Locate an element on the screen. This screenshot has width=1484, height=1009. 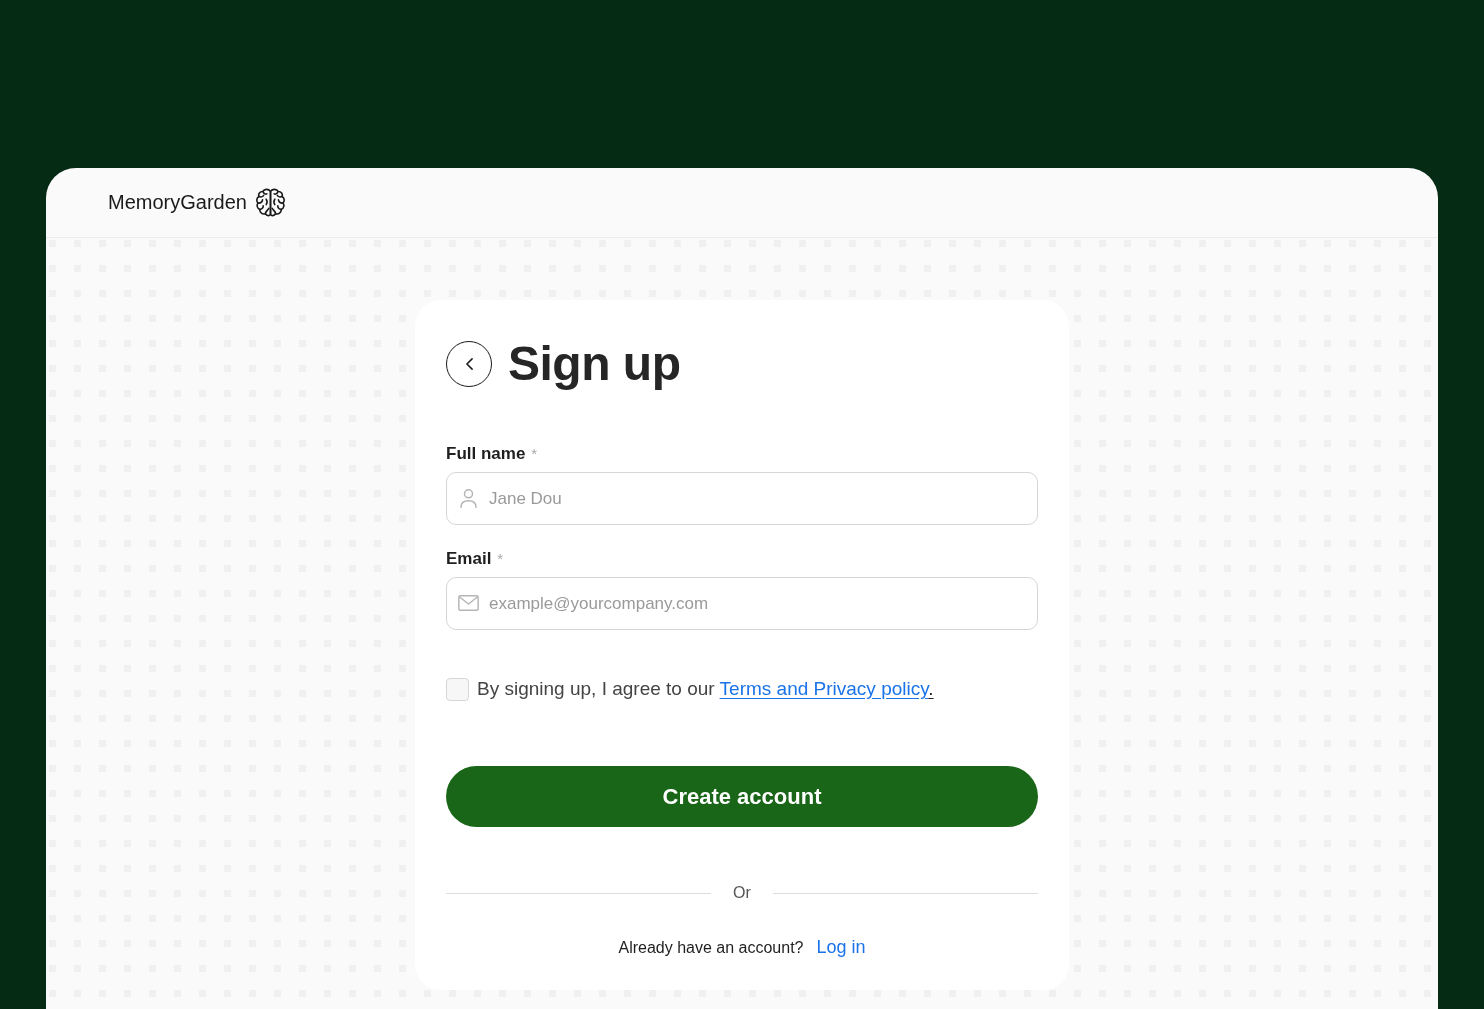
divider-label: Or is located at coordinates (742, 893).